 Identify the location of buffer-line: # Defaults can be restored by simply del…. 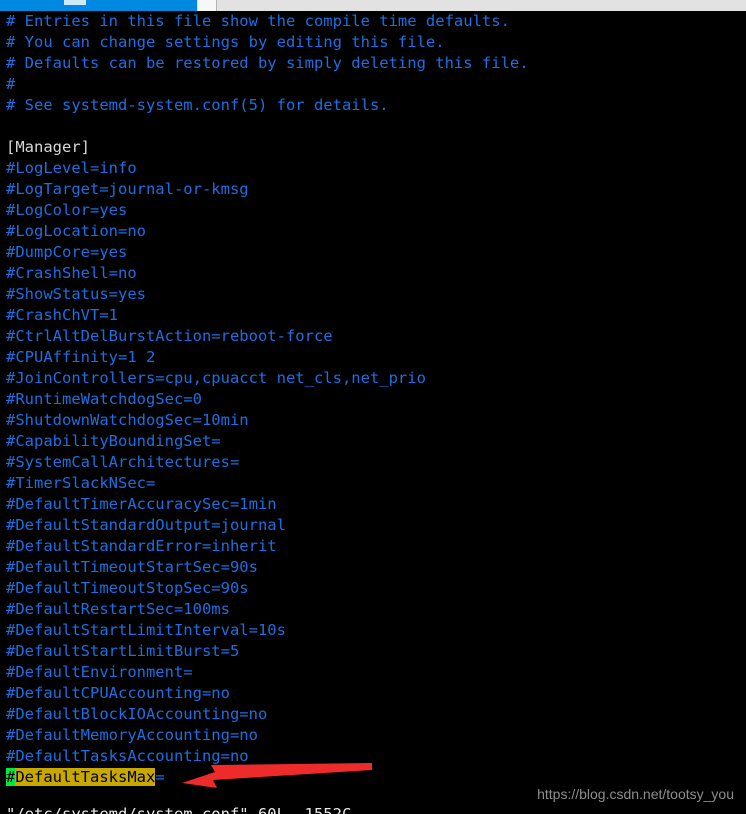
(267, 63).